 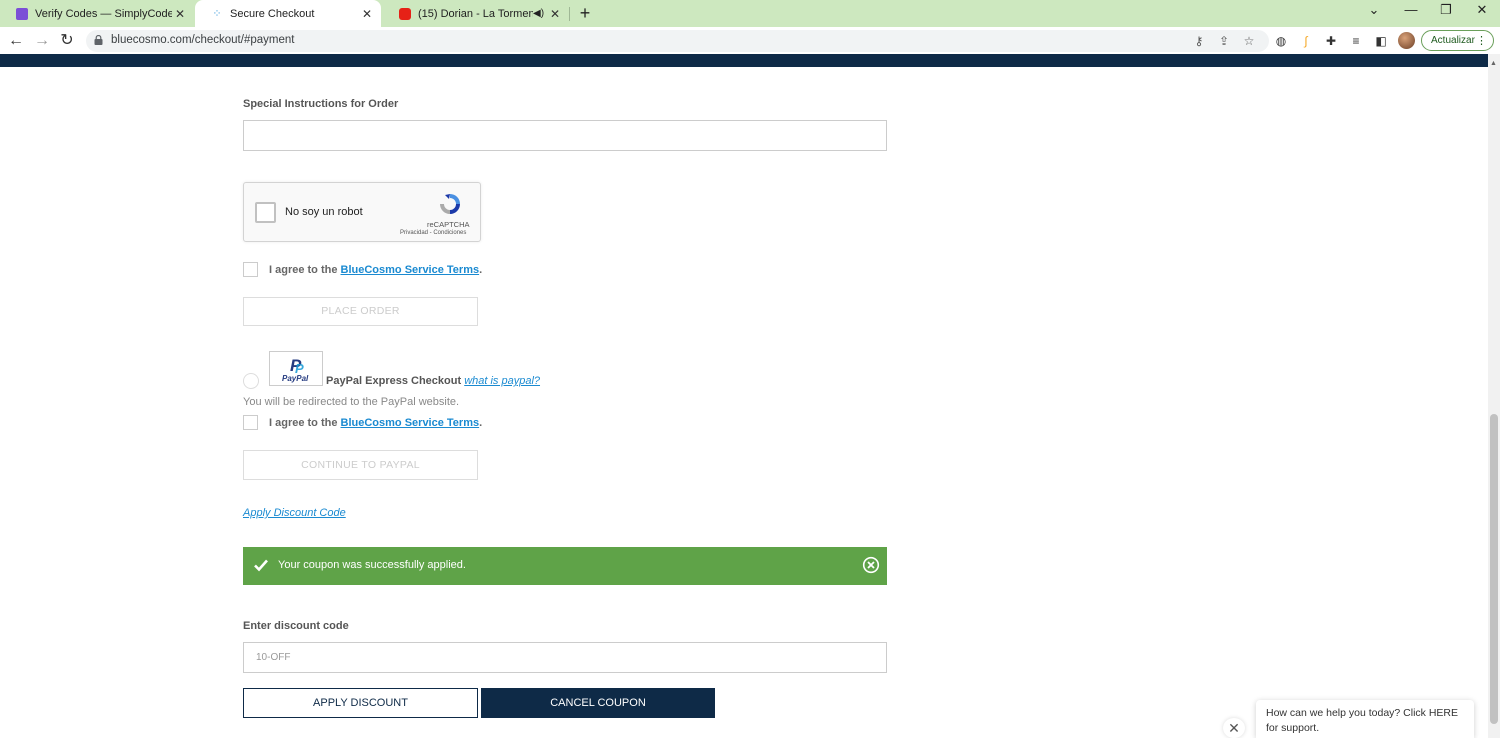 I want to click on paypal-title-text: PayPal Express Checkout, so click(x=394, y=381).